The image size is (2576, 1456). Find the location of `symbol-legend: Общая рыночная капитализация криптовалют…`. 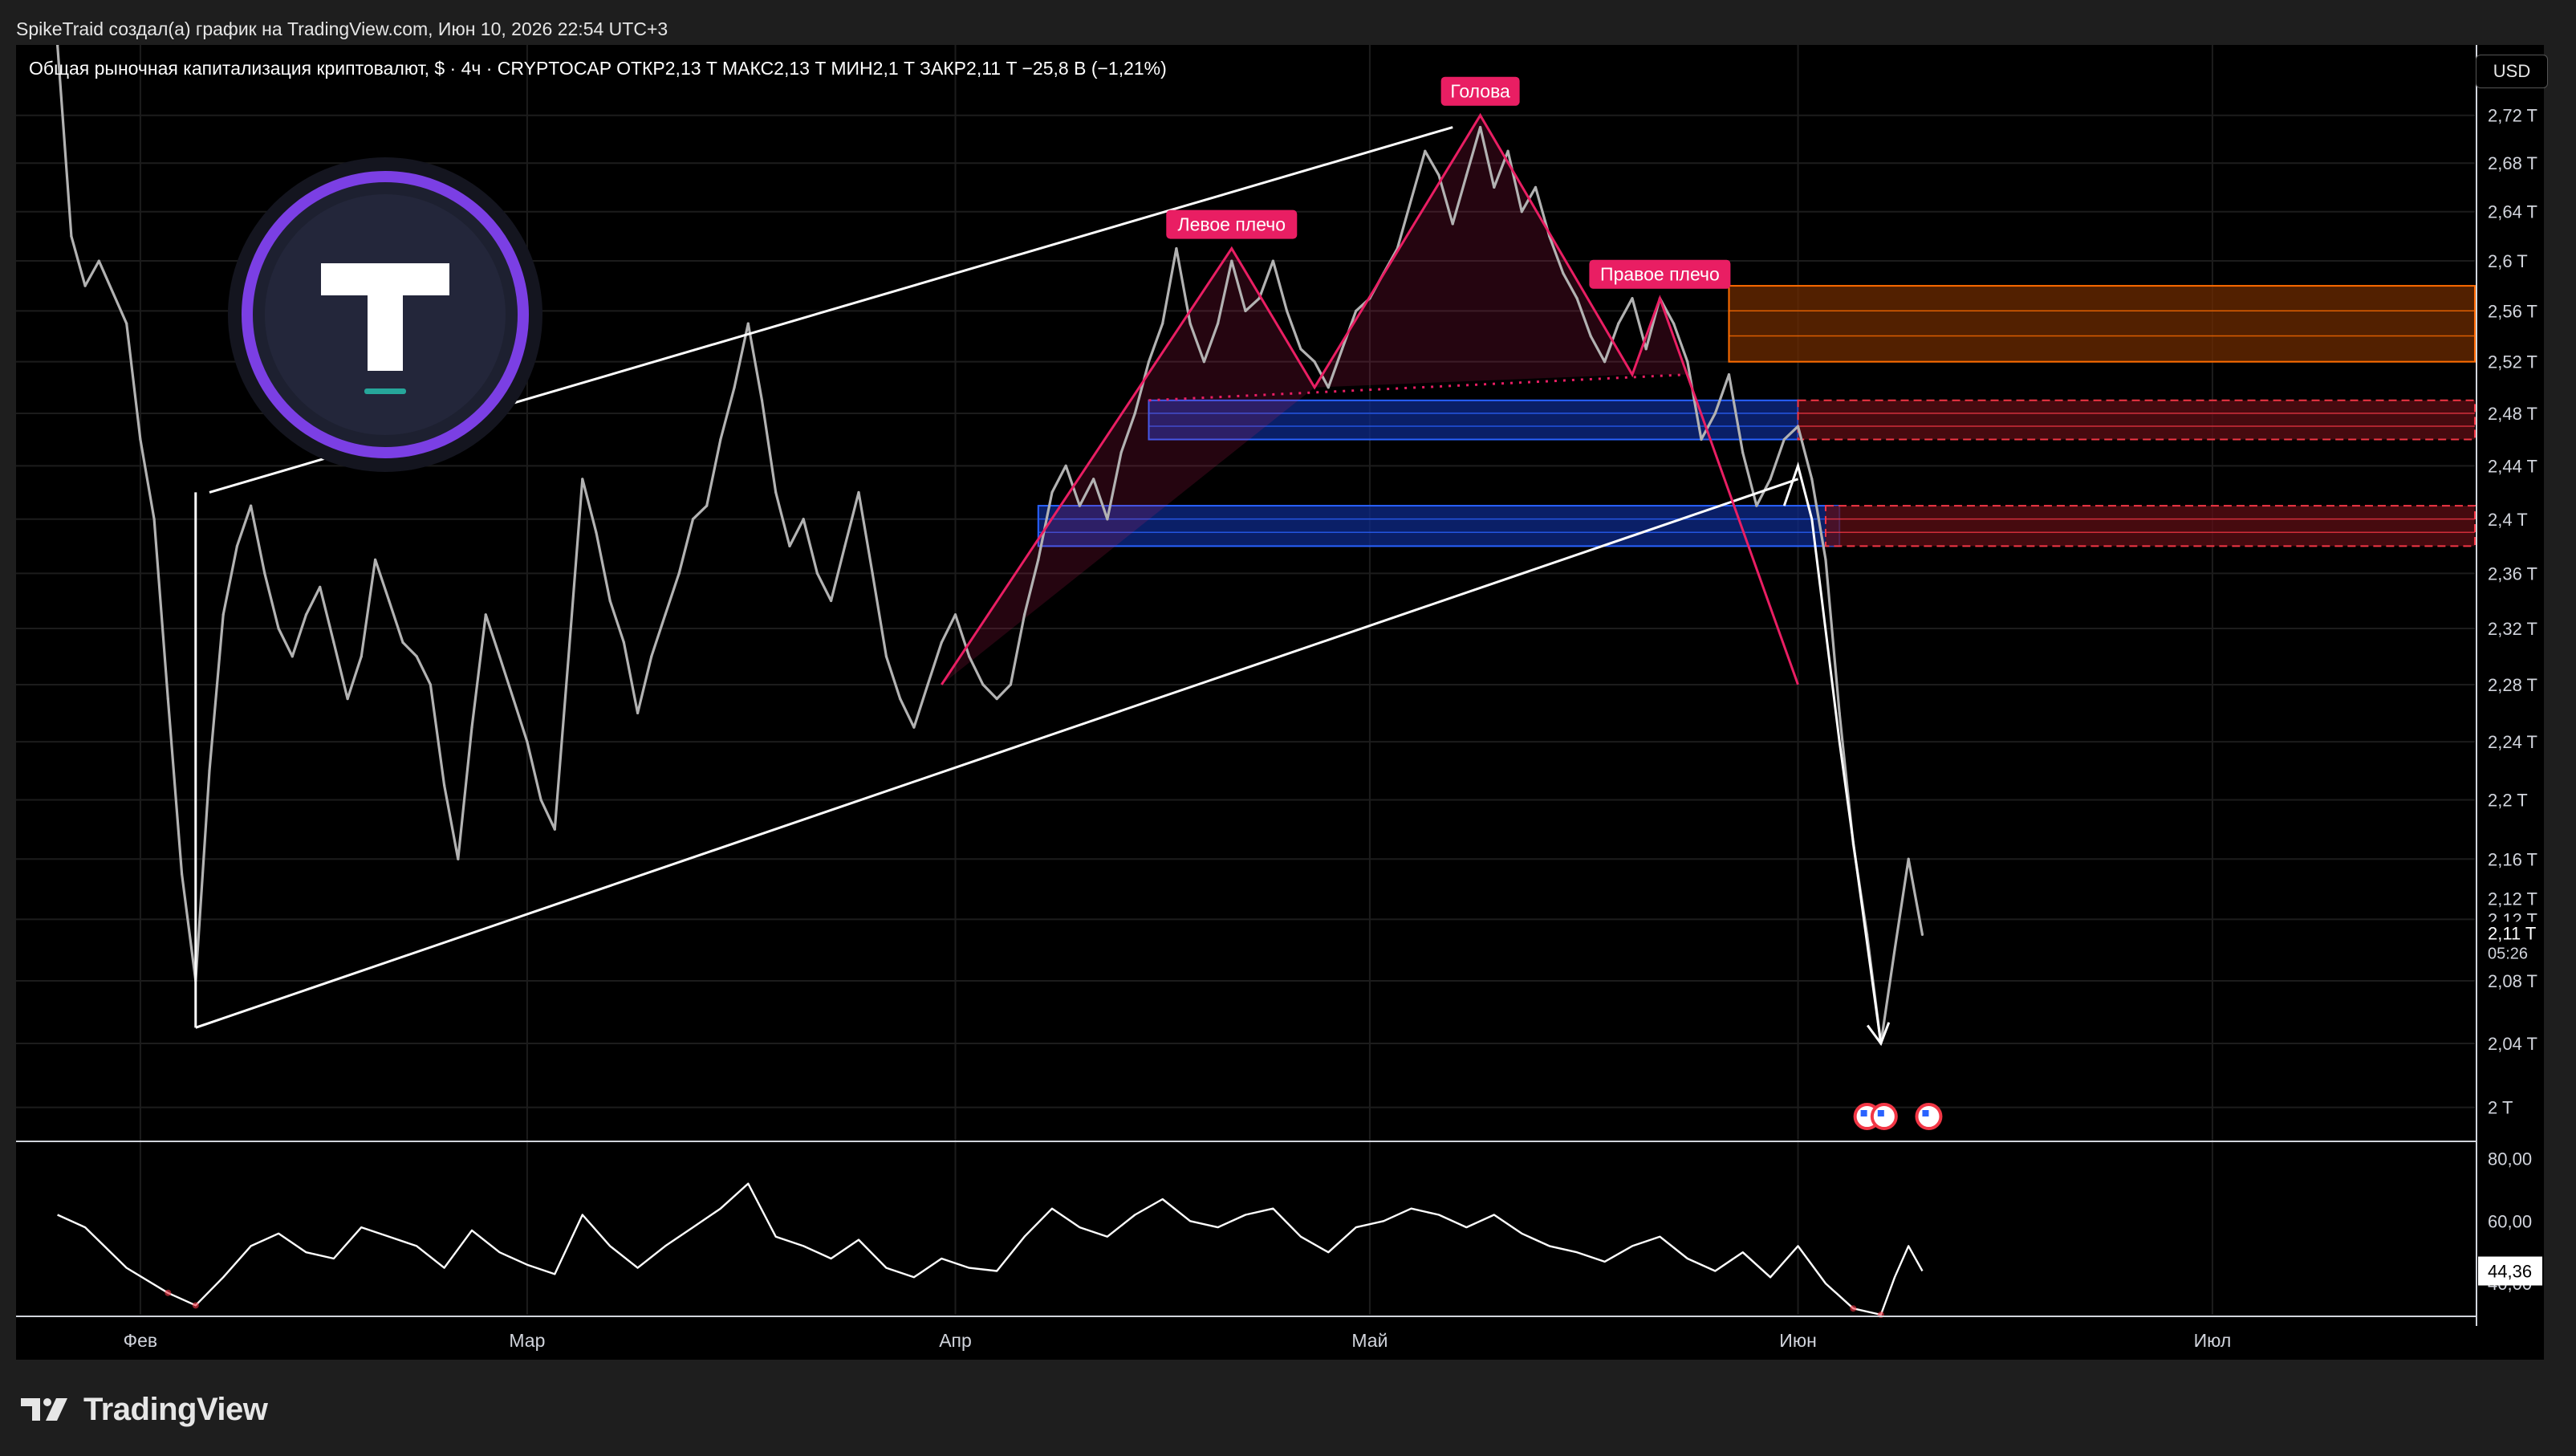

symbol-legend: Общая рыночная капитализация криптовалют… is located at coordinates (598, 68).